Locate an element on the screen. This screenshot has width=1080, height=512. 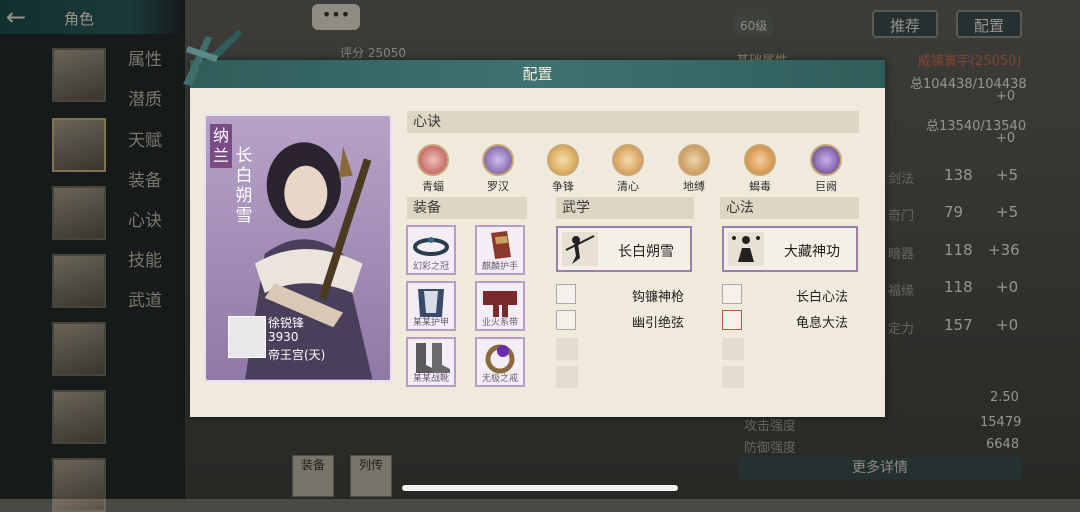
equip-label: 某某战靴 is located at coordinates (430, 379).